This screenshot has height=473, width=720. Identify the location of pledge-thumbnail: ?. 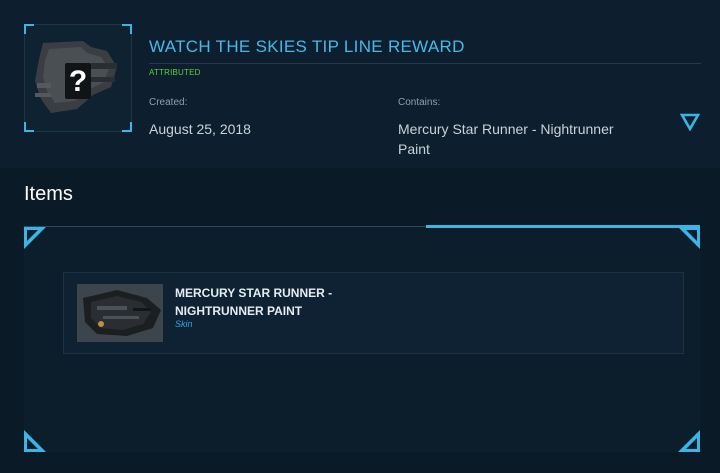
(78, 78).